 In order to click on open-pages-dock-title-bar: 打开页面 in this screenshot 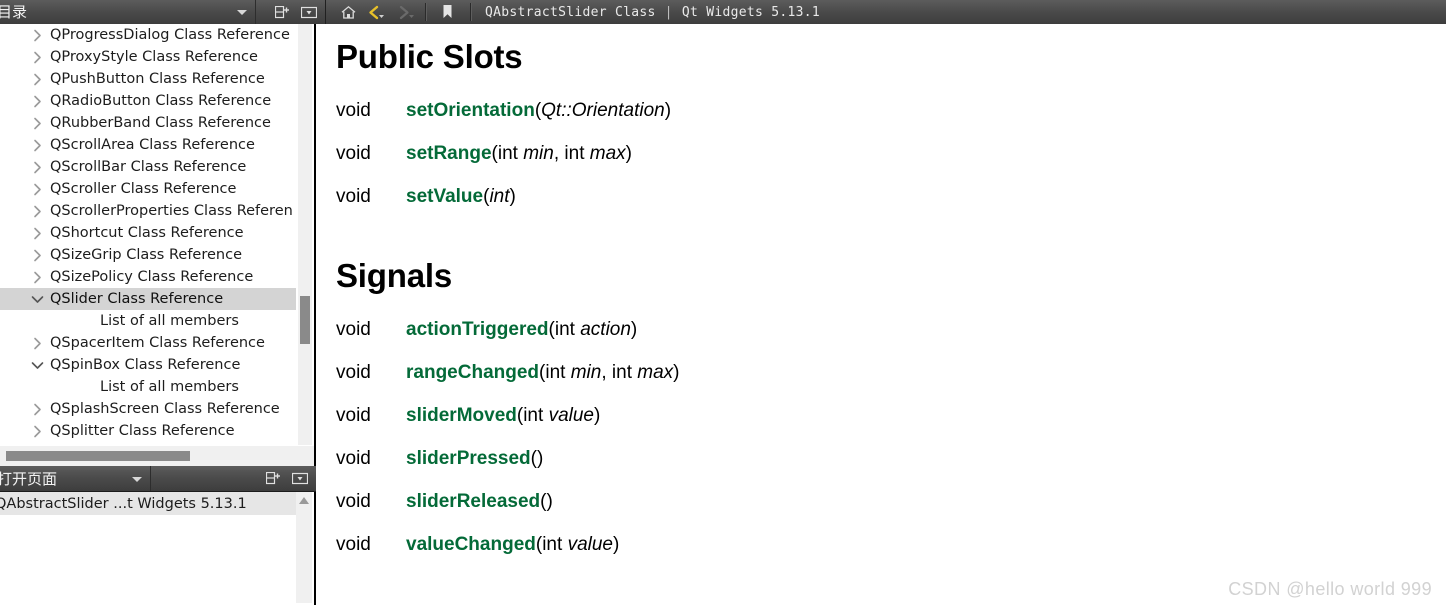, I will do `click(158, 479)`.